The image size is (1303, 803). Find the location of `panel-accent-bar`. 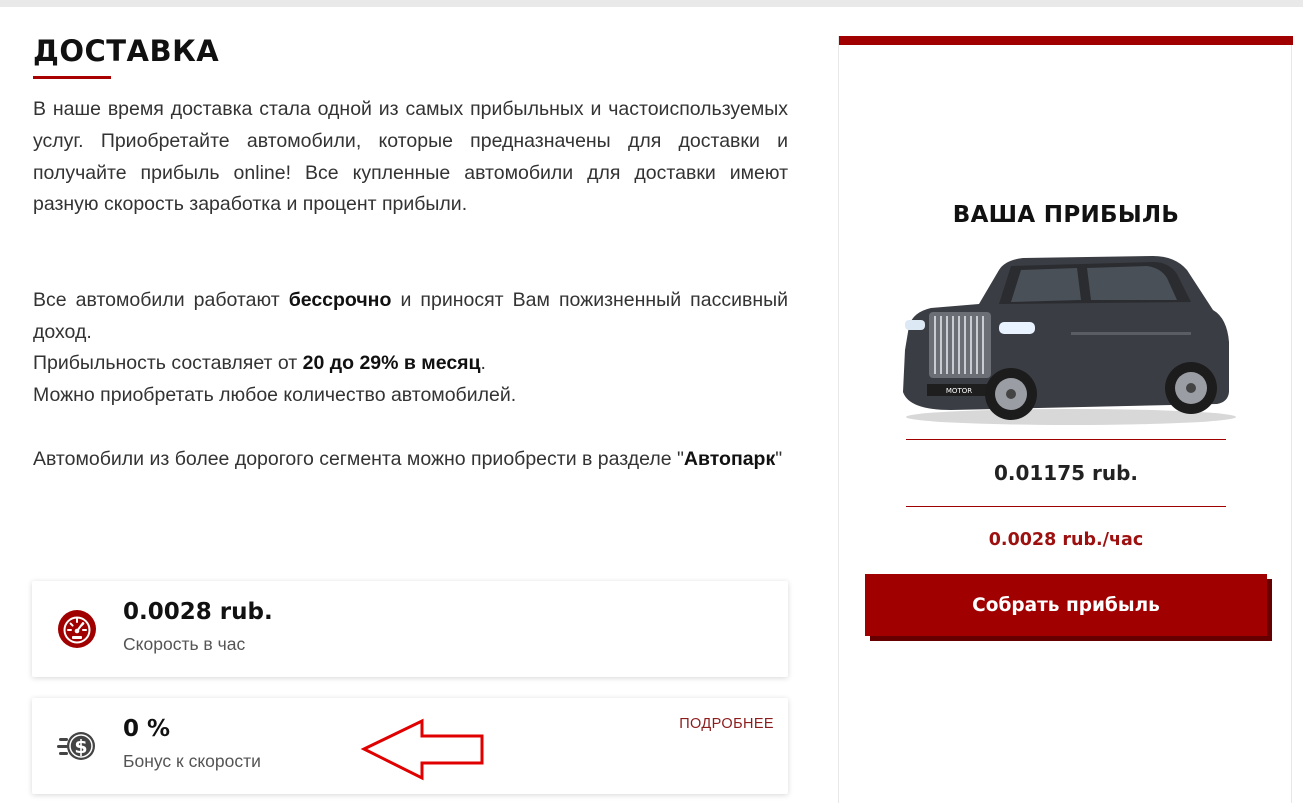

panel-accent-bar is located at coordinates (1066, 40).